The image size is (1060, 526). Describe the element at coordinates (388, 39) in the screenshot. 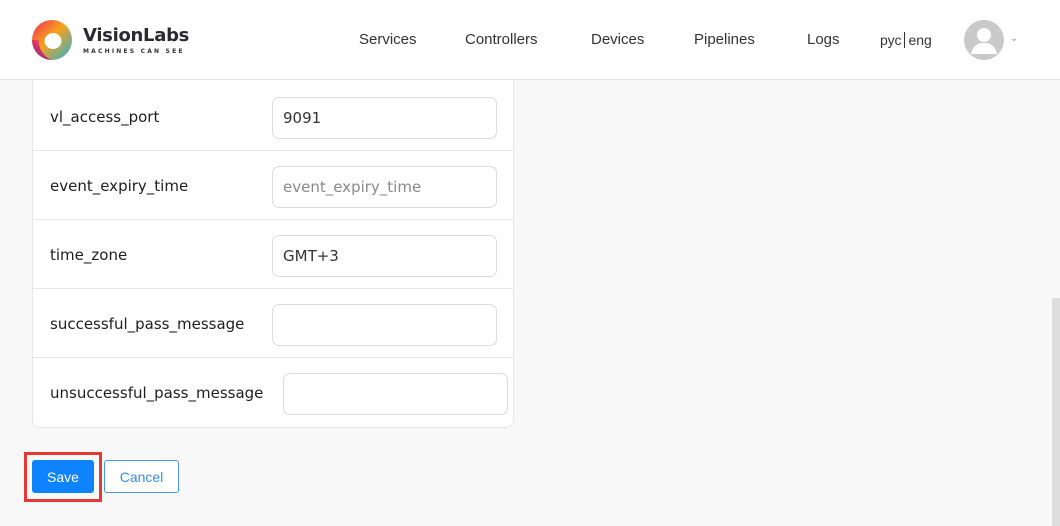

I see `nav-services: Services` at that location.